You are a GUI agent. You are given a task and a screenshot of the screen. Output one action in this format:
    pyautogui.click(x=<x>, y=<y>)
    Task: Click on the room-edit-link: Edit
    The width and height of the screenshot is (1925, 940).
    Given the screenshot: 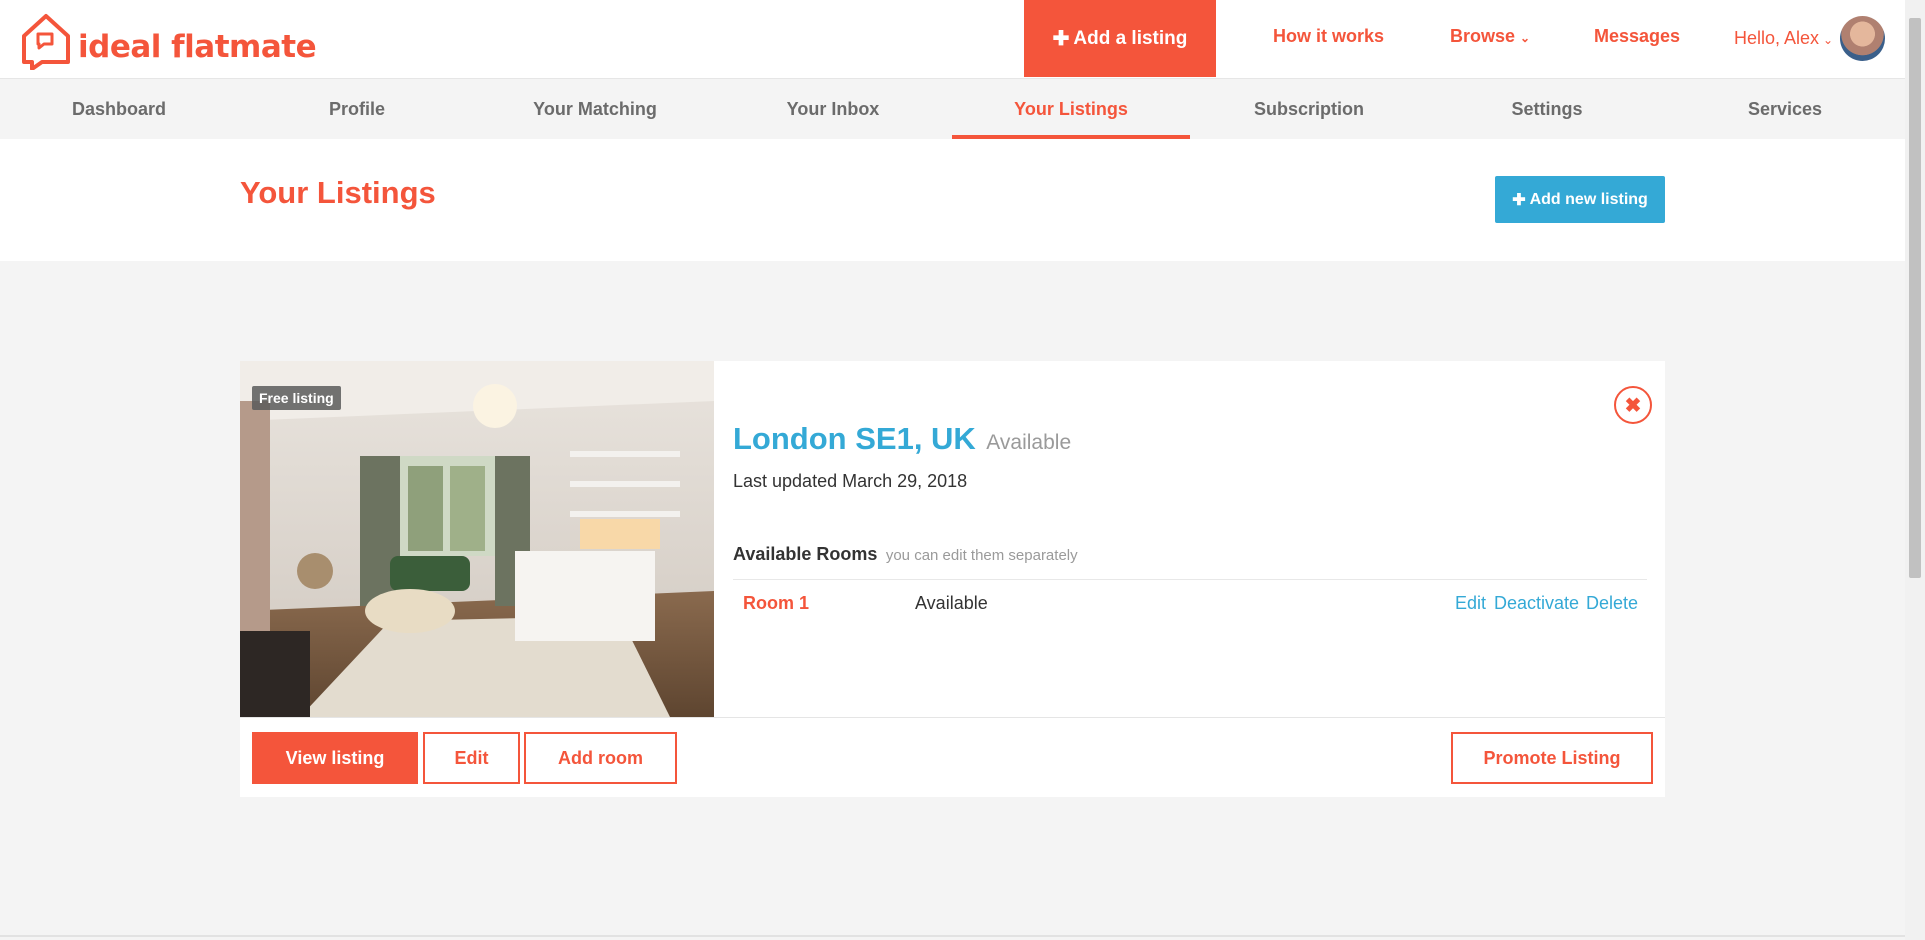 What is the action you would take?
    pyautogui.click(x=1470, y=603)
    